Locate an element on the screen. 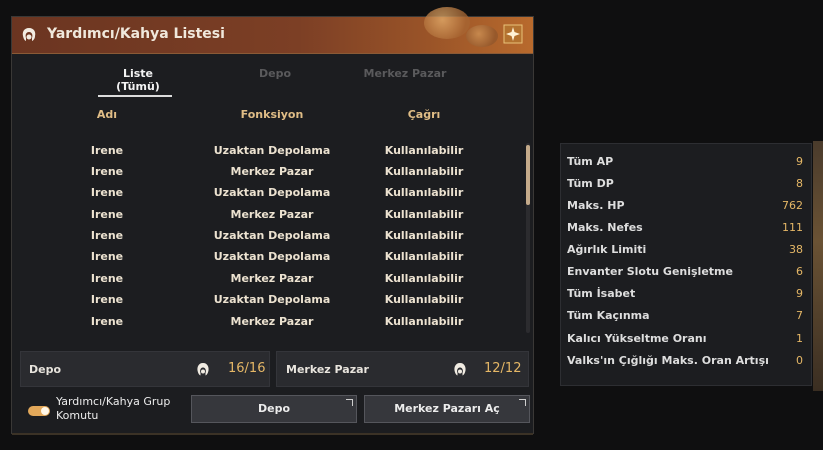 Image resolution: width=823 pixels, height=450 pixels. open-market-button: Merkez Pazarı Aç is located at coordinates (447, 409).